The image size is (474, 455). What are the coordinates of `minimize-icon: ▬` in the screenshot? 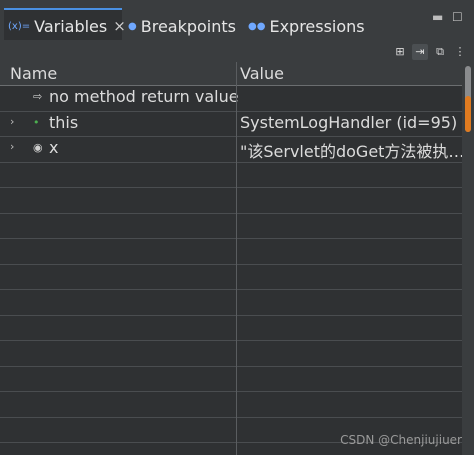 It's located at (437, 17).